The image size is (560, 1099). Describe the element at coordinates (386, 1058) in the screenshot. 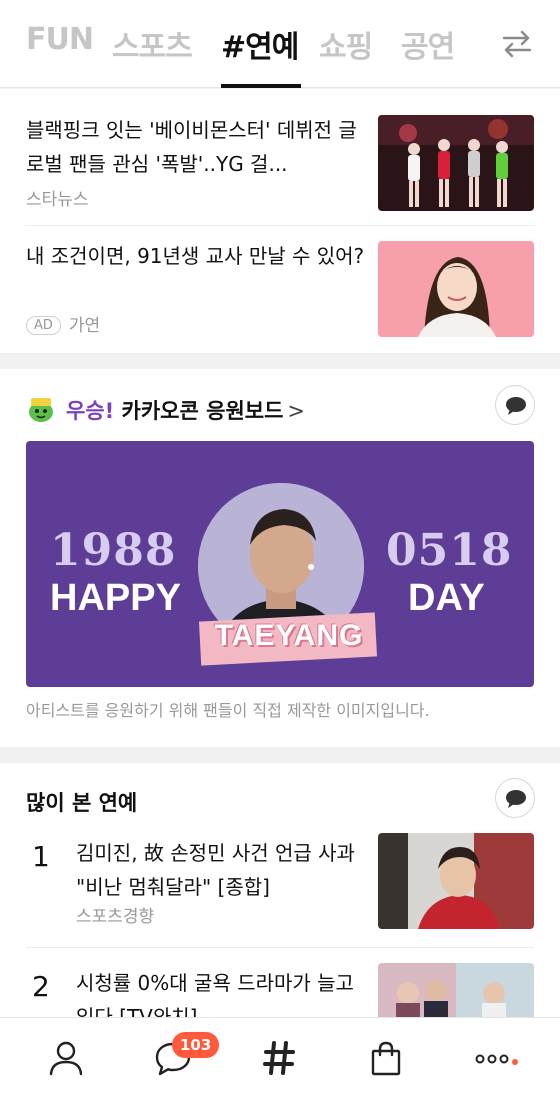

I see `shopping-bag-icon` at that location.